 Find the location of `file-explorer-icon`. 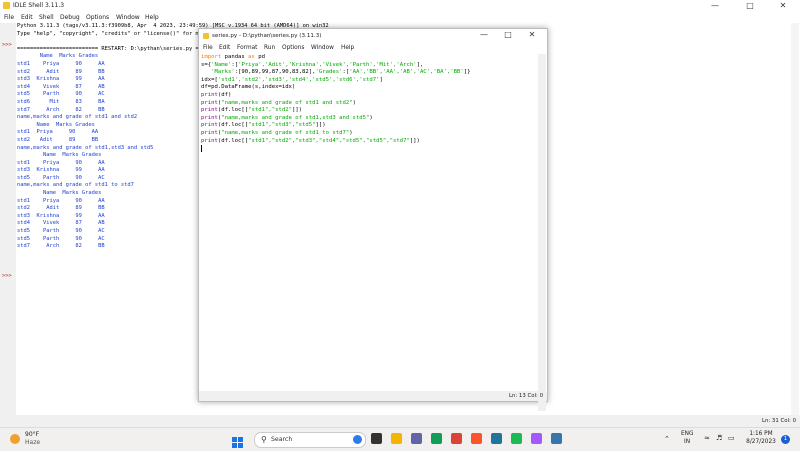

file-explorer-icon is located at coordinates (396, 438).